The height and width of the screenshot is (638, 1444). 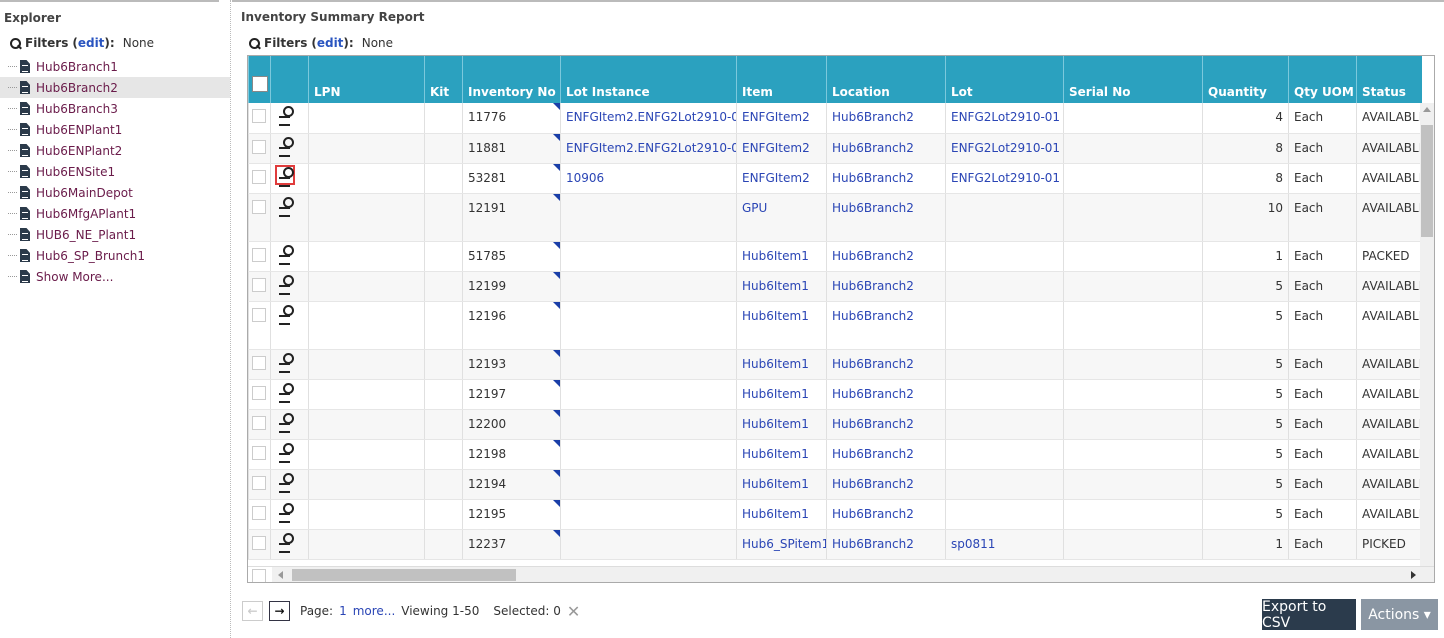 I want to click on tree-item: Hub6ENPlant1, so click(x=115, y=129).